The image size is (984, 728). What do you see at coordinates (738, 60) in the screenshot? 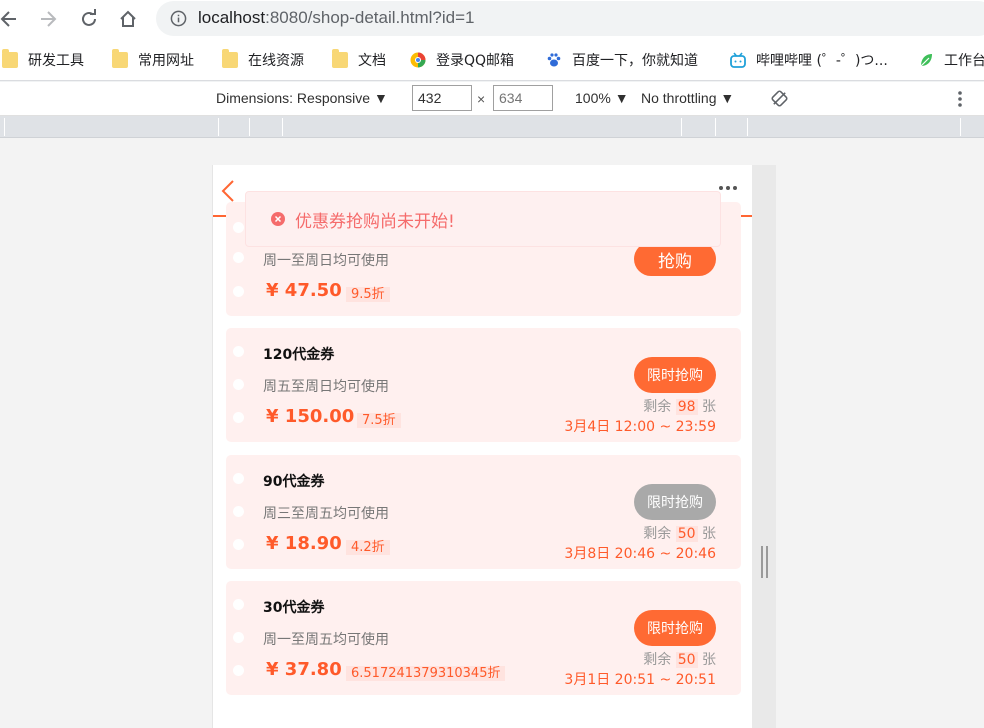
I see `bilibili-icon` at bounding box center [738, 60].